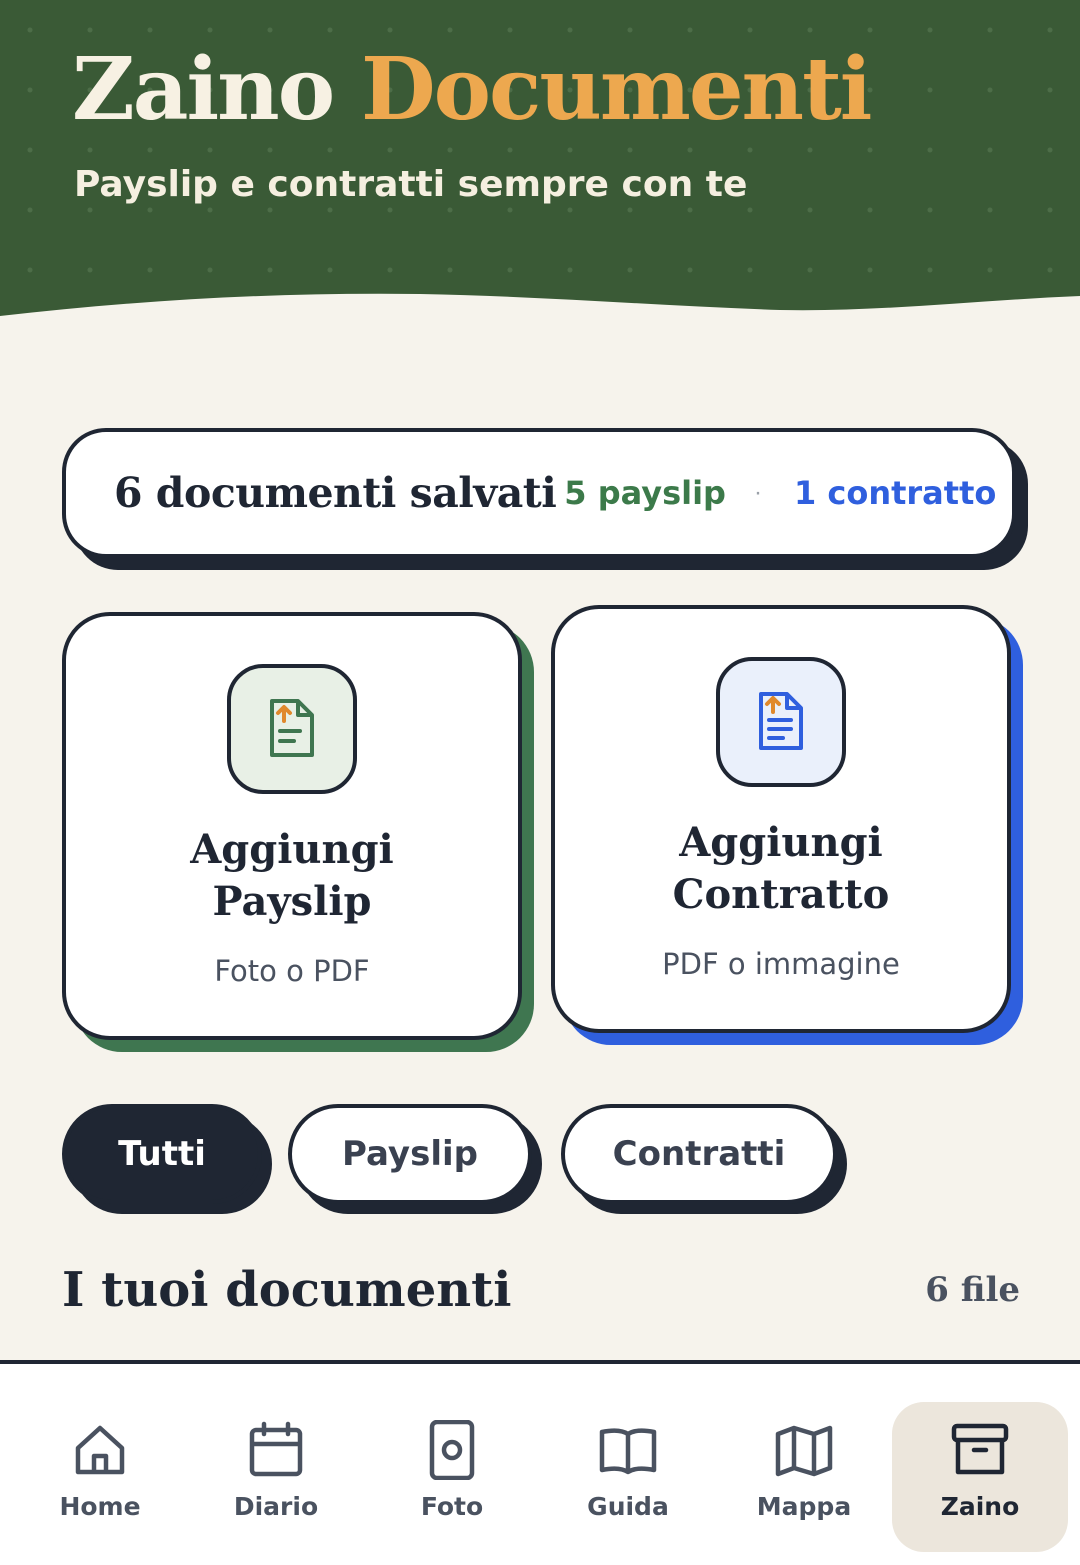 Image resolution: width=1080 pixels, height=1565 pixels. What do you see at coordinates (292, 876) in the screenshot?
I see `add-payslip-title: Aggiungi Payslip` at bounding box center [292, 876].